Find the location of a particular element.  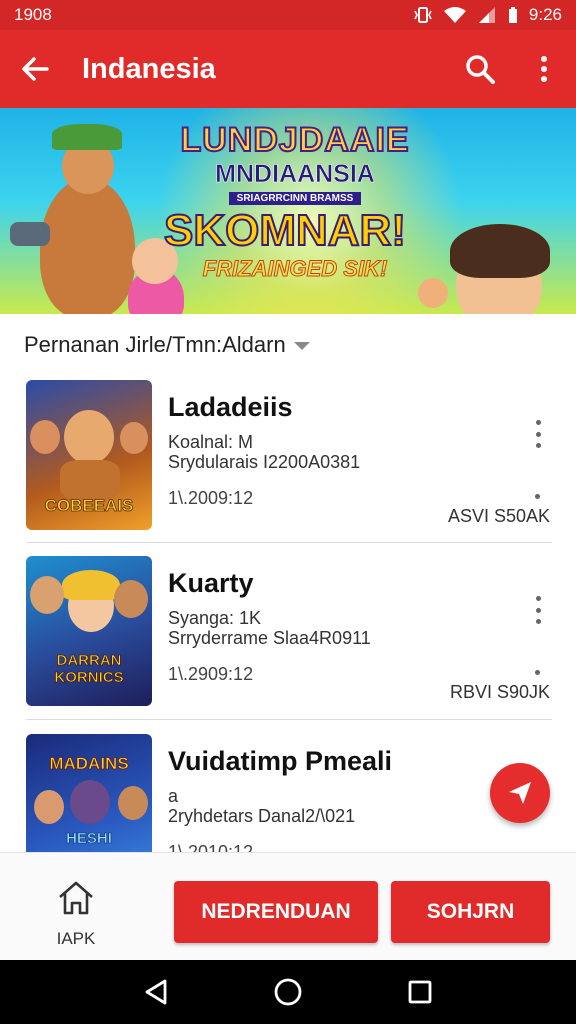

app-thumbnail: COBEEAIS is located at coordinates (89, 455).